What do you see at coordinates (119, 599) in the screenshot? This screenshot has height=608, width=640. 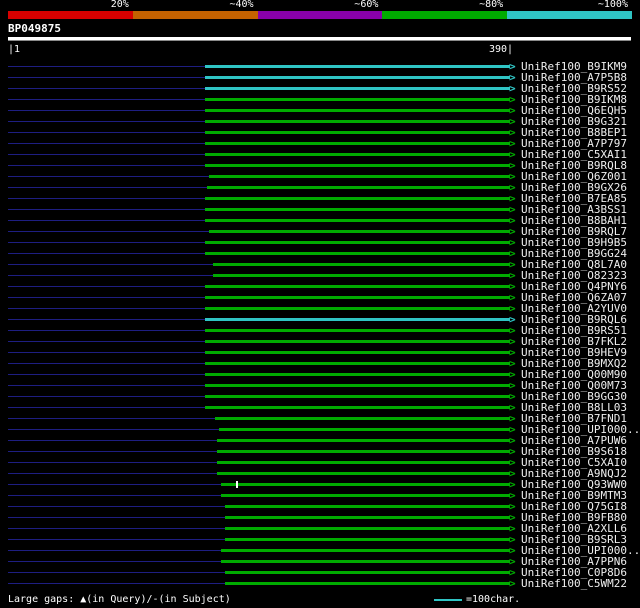 I see `legend-gaps-text: Large gaps: ▲(in Query)/-(in Subject)` at bounding box center [119, 599].